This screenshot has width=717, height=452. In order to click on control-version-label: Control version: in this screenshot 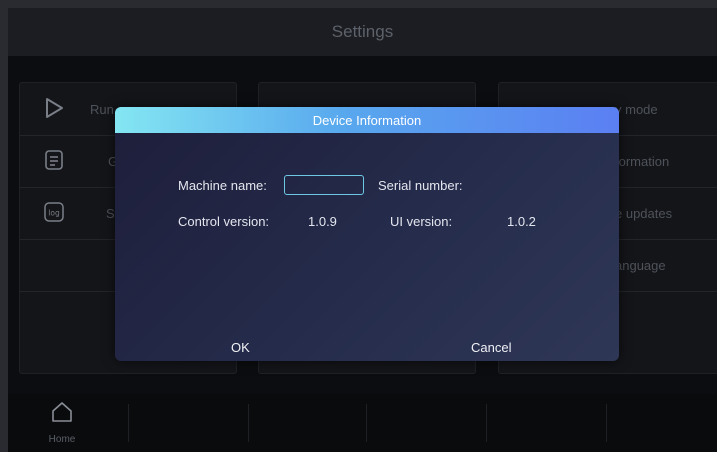, I will do `click(224, 221)`.